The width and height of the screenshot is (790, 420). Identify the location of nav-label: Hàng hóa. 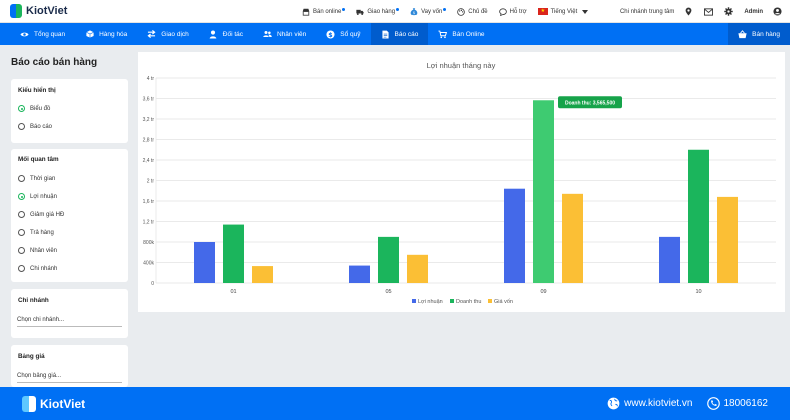
(113, 34).